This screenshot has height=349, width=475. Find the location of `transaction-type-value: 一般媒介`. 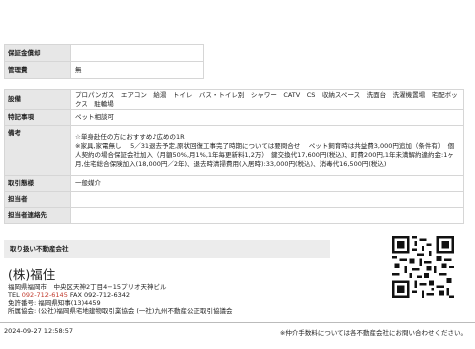

transaction-type-value: 一般媒介 is located at coordinates (267, 183).